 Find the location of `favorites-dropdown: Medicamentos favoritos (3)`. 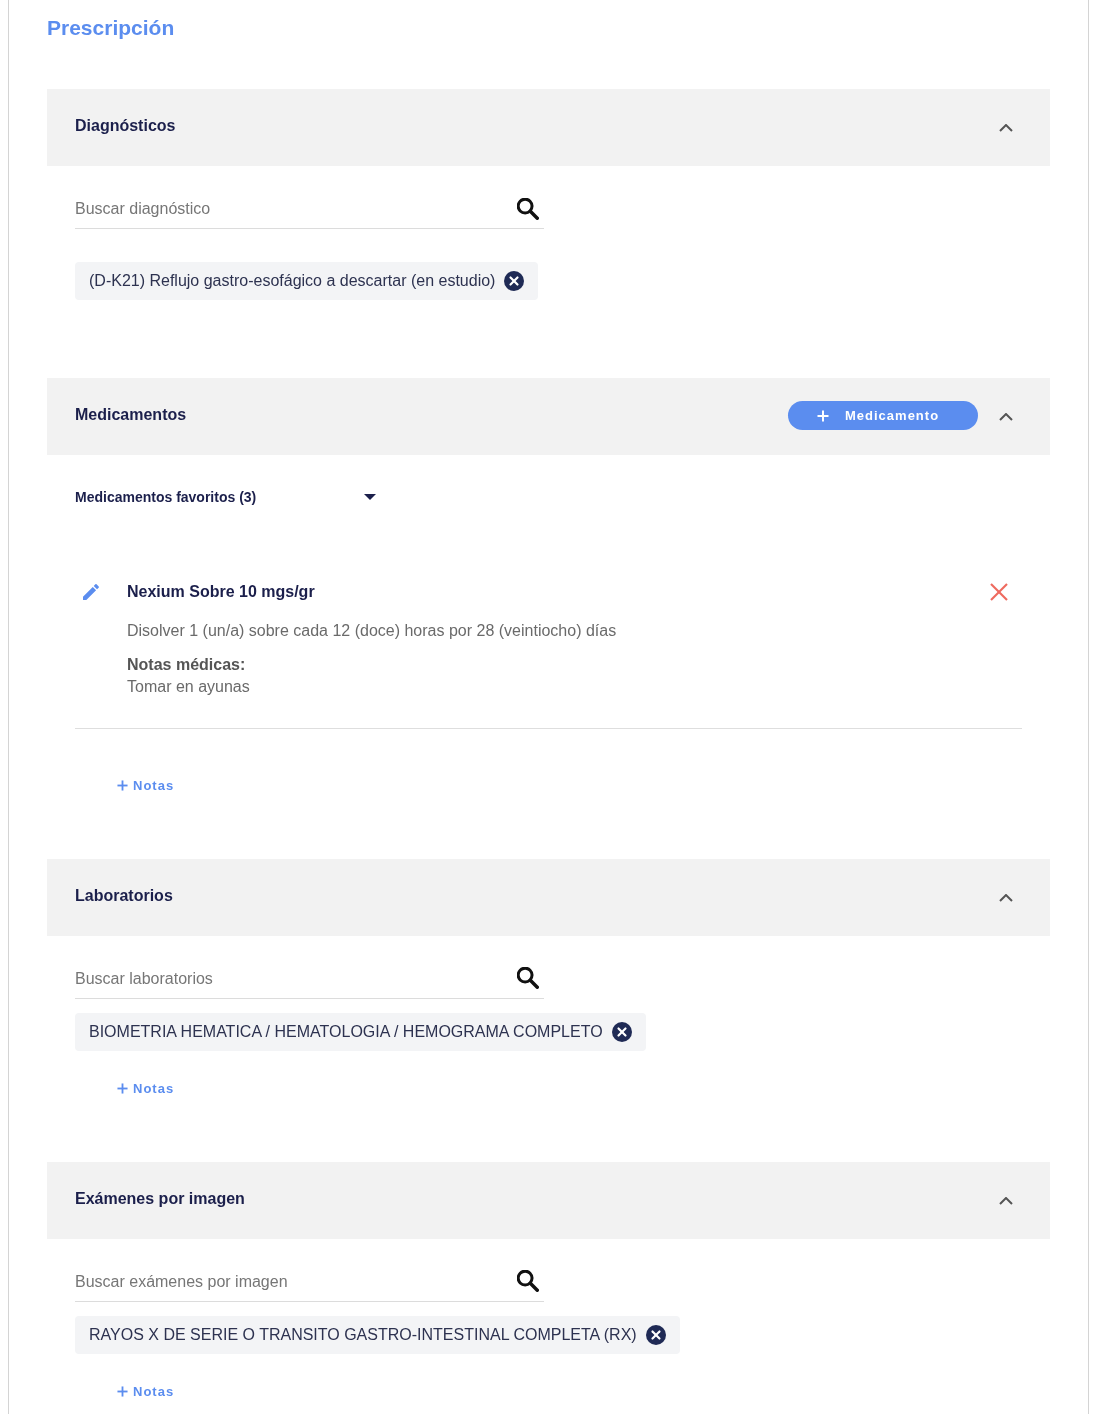

favorites-dropdown: Medicamentos favoritos (3) is located at coordinates (226, 497).